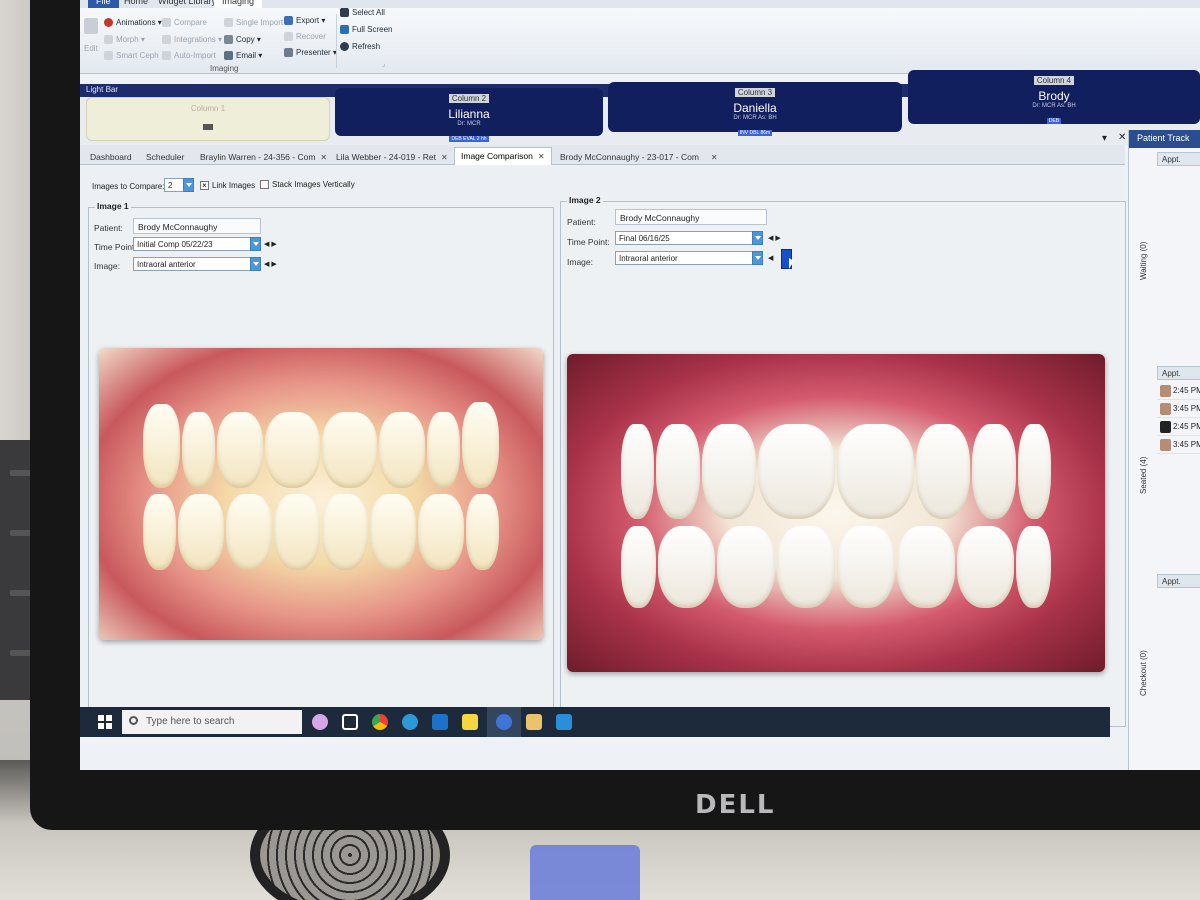 The width and height of the screenshot is (1200, 900). Describe the element at coordinates (383, 64) in the screenshot. I see `group-expand-icon: ⌟` at that location.